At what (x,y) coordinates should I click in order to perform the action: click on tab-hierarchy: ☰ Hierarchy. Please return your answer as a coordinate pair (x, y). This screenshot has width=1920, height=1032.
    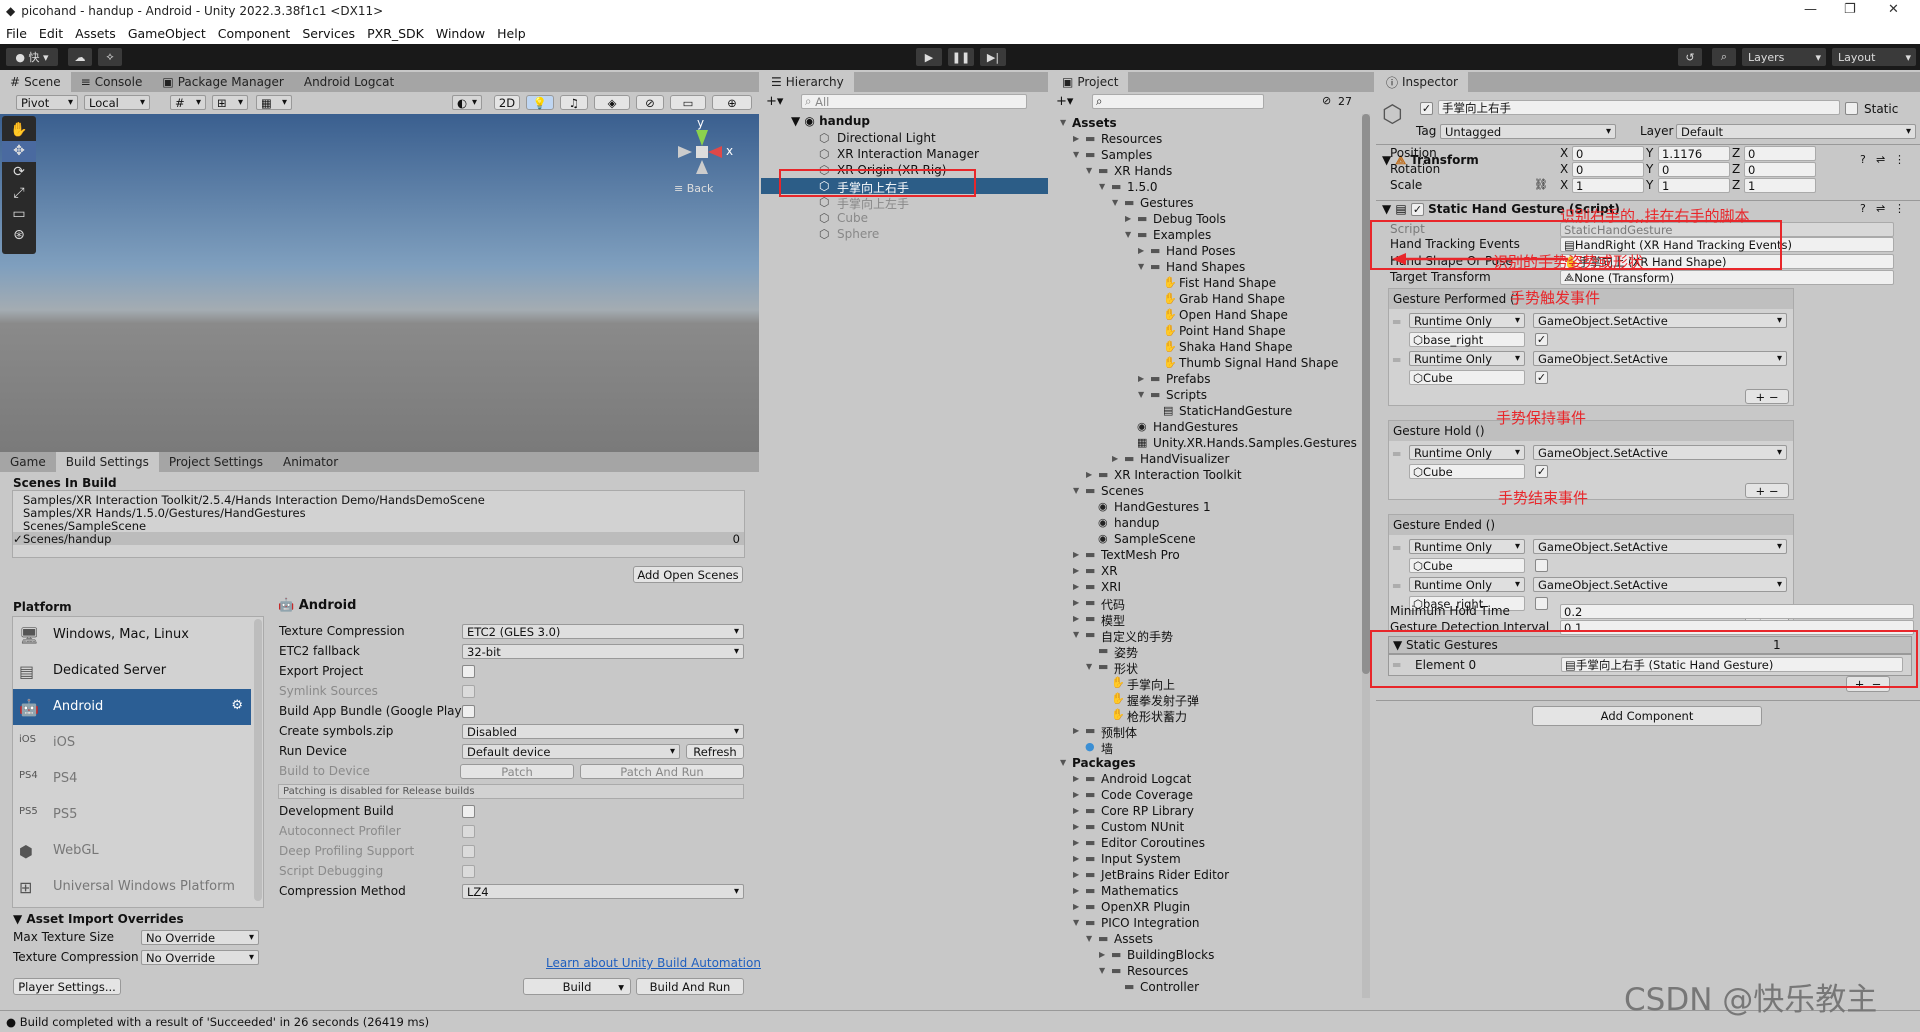
    Looking at the image, I should click on (807, 82).